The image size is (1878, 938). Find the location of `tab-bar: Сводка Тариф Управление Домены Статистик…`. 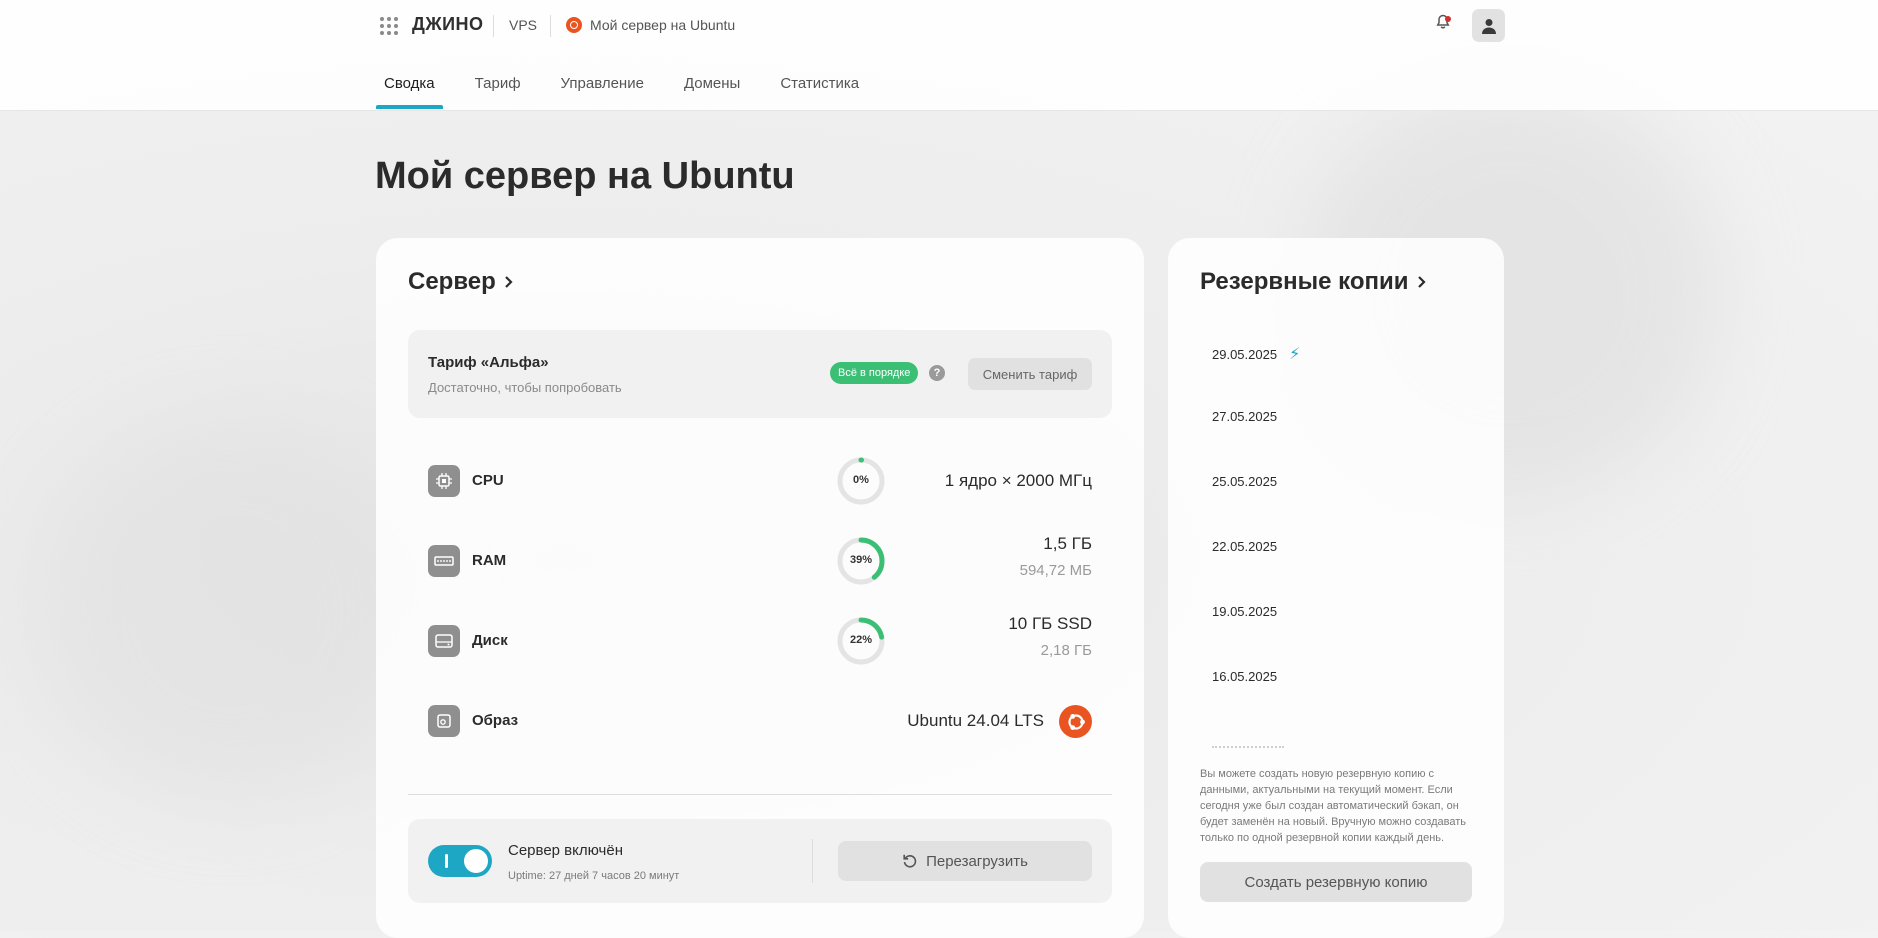

tab-bar: Сводка Тариф Управление Домены Статистик… is located at coordinates (633, 89).